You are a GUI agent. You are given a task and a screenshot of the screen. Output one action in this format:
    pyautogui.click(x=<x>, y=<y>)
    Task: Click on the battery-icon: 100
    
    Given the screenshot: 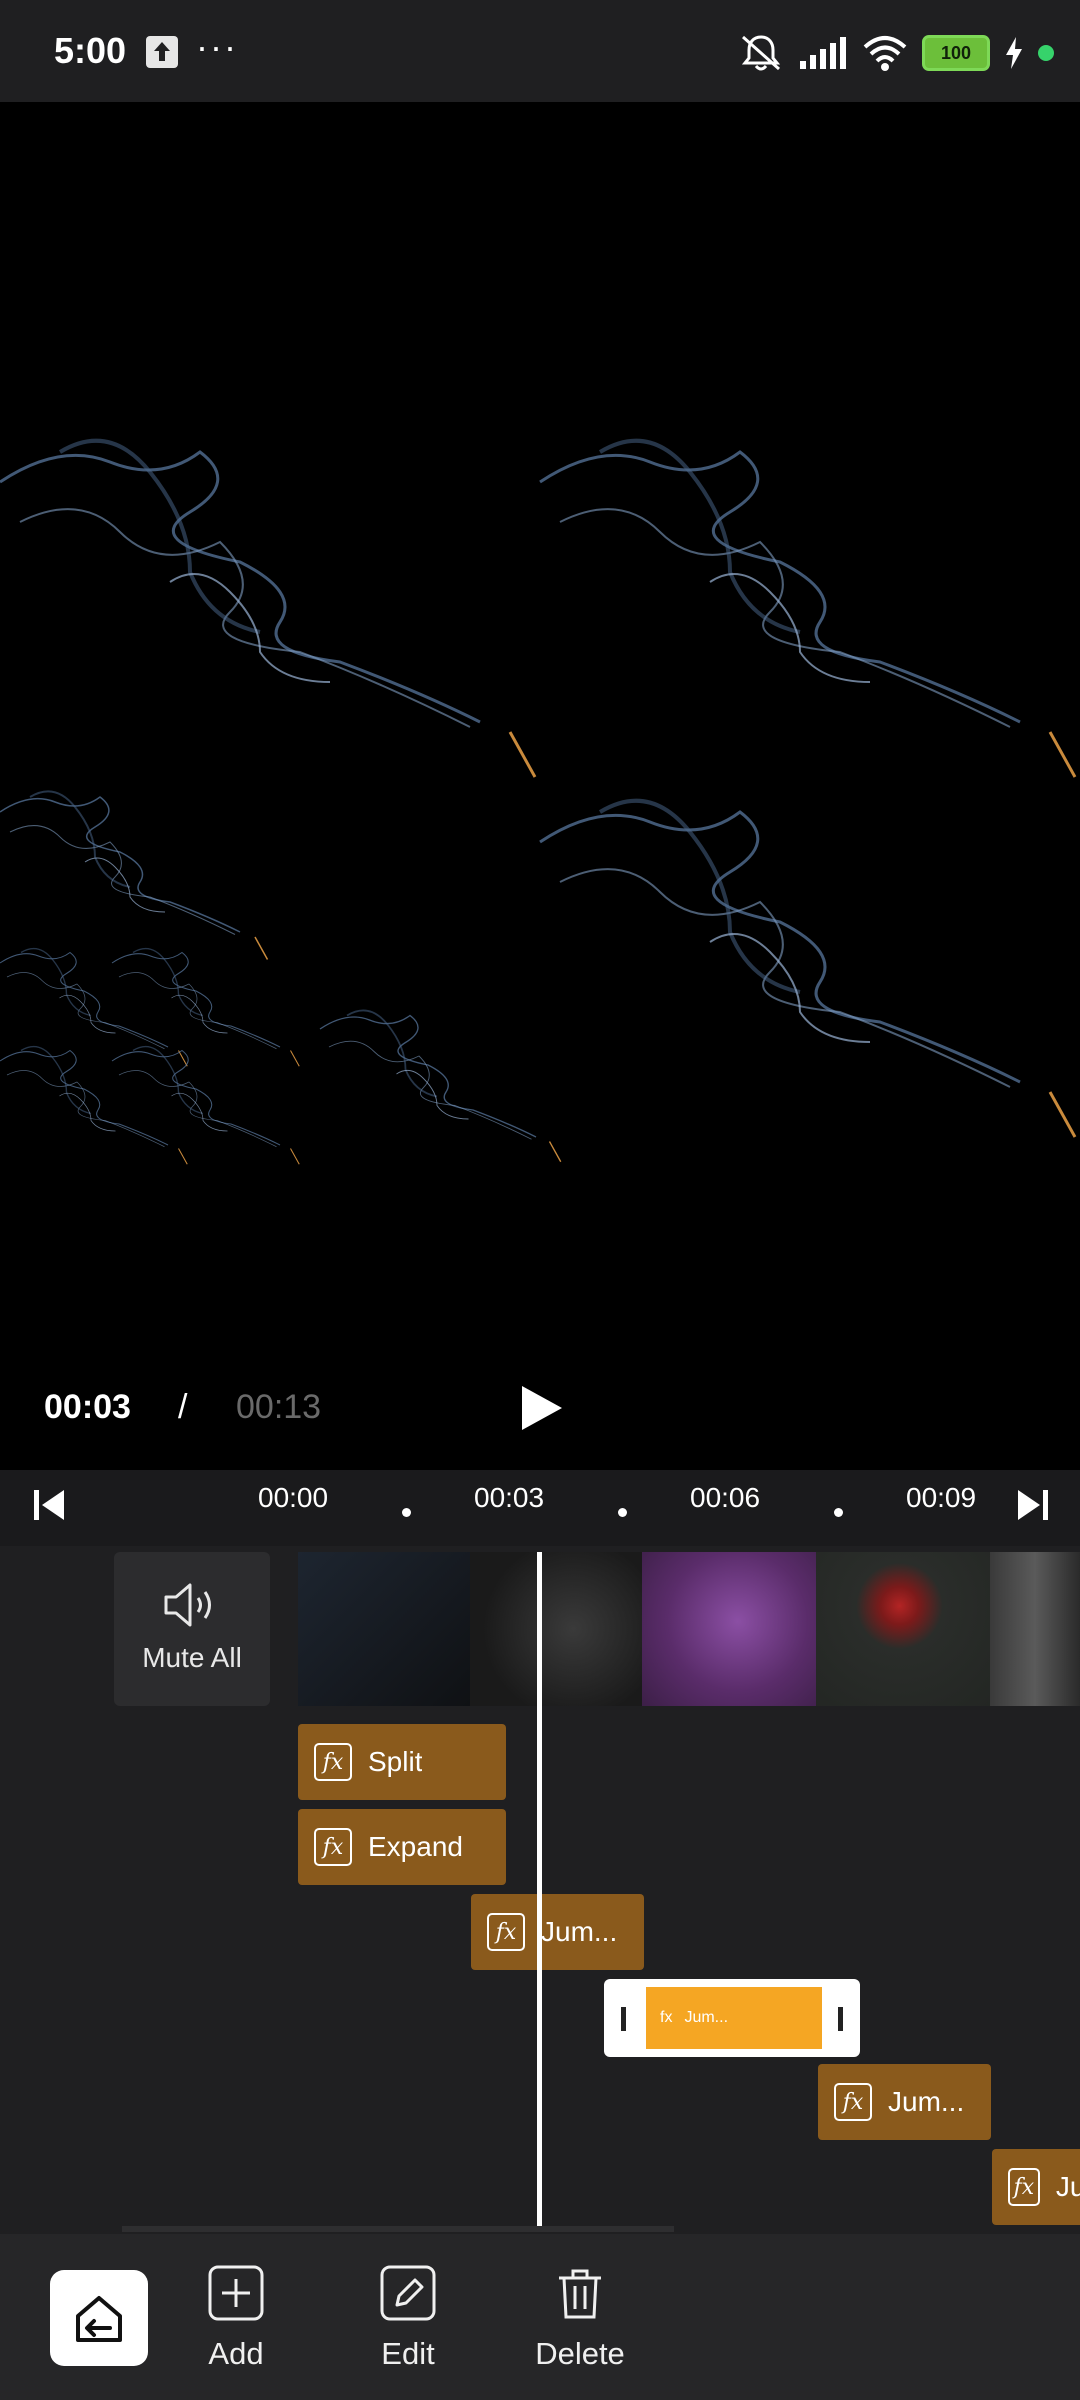 What is the action you would take?
    pyautogui.click(x=956, y=53)
    